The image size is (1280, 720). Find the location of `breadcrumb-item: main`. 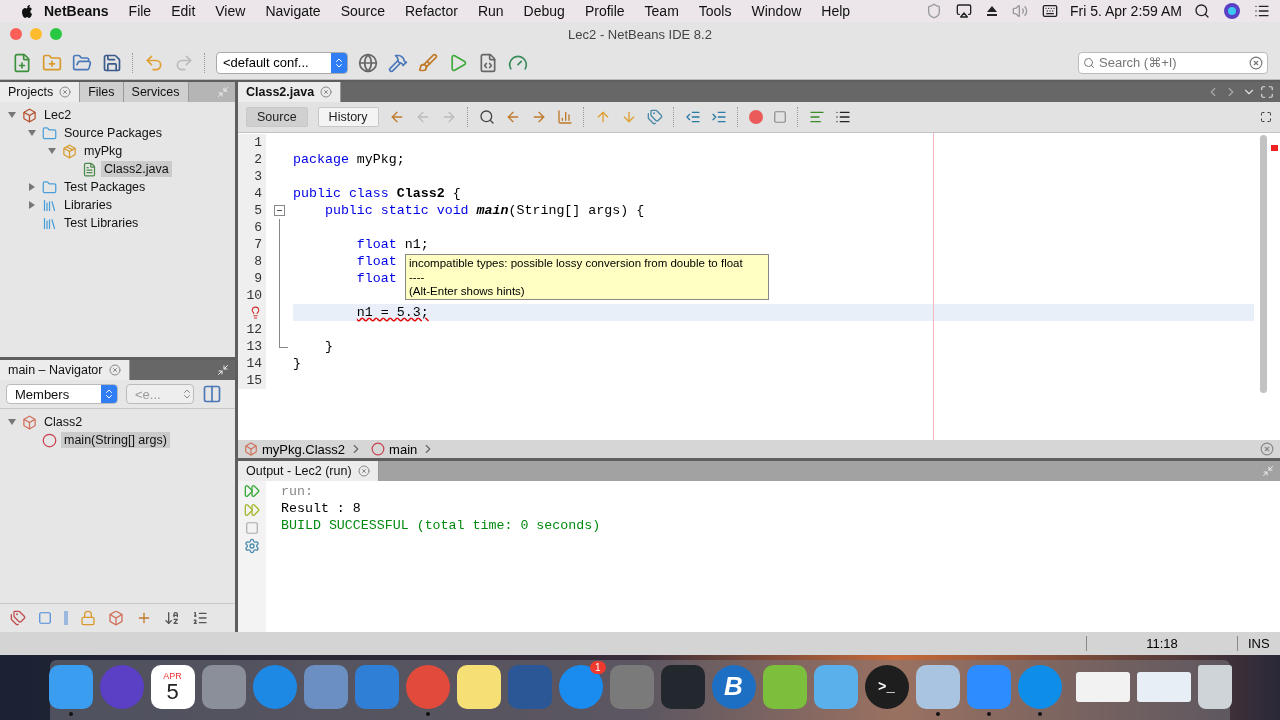

breadcrumb-item: main is located at coordinates (403, 449).